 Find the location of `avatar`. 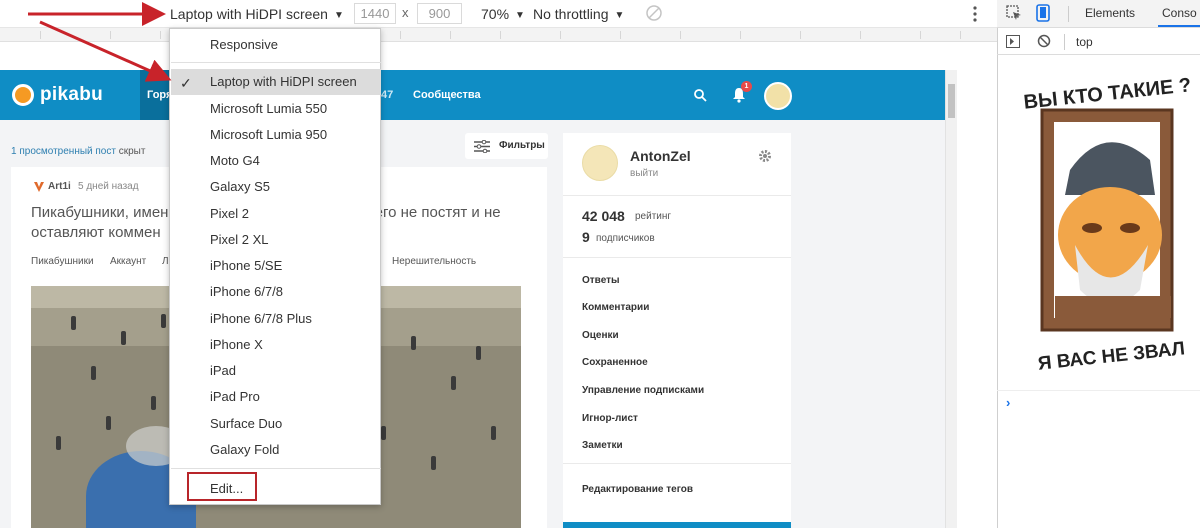

avatar is located at coordinates (778, 96).